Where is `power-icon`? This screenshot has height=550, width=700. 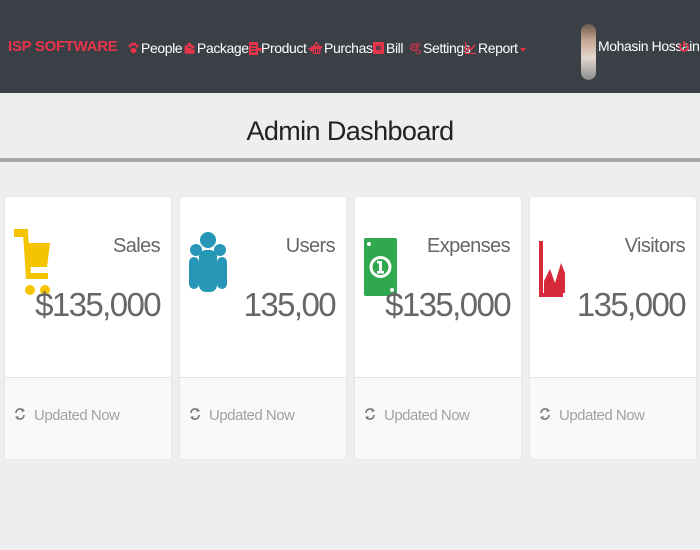
power-icon is located at coordinates (684, 46).